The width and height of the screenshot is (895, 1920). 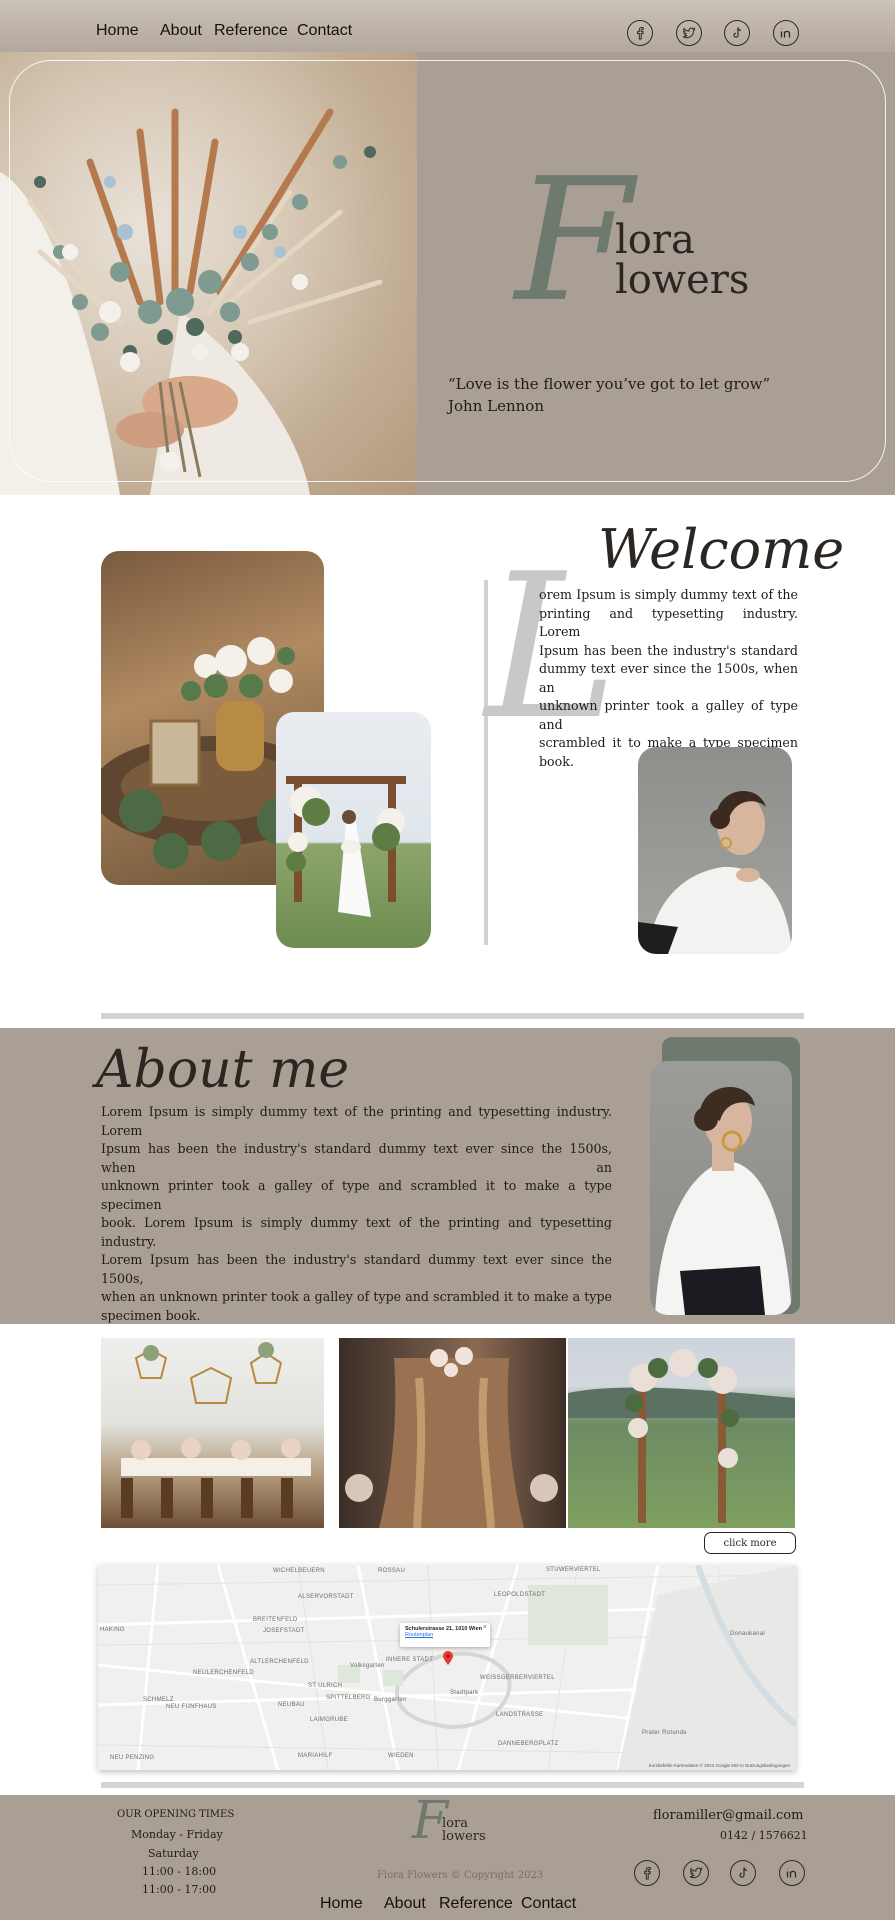 I want to click on close-icon: ×, so click(x=485, y=1627).